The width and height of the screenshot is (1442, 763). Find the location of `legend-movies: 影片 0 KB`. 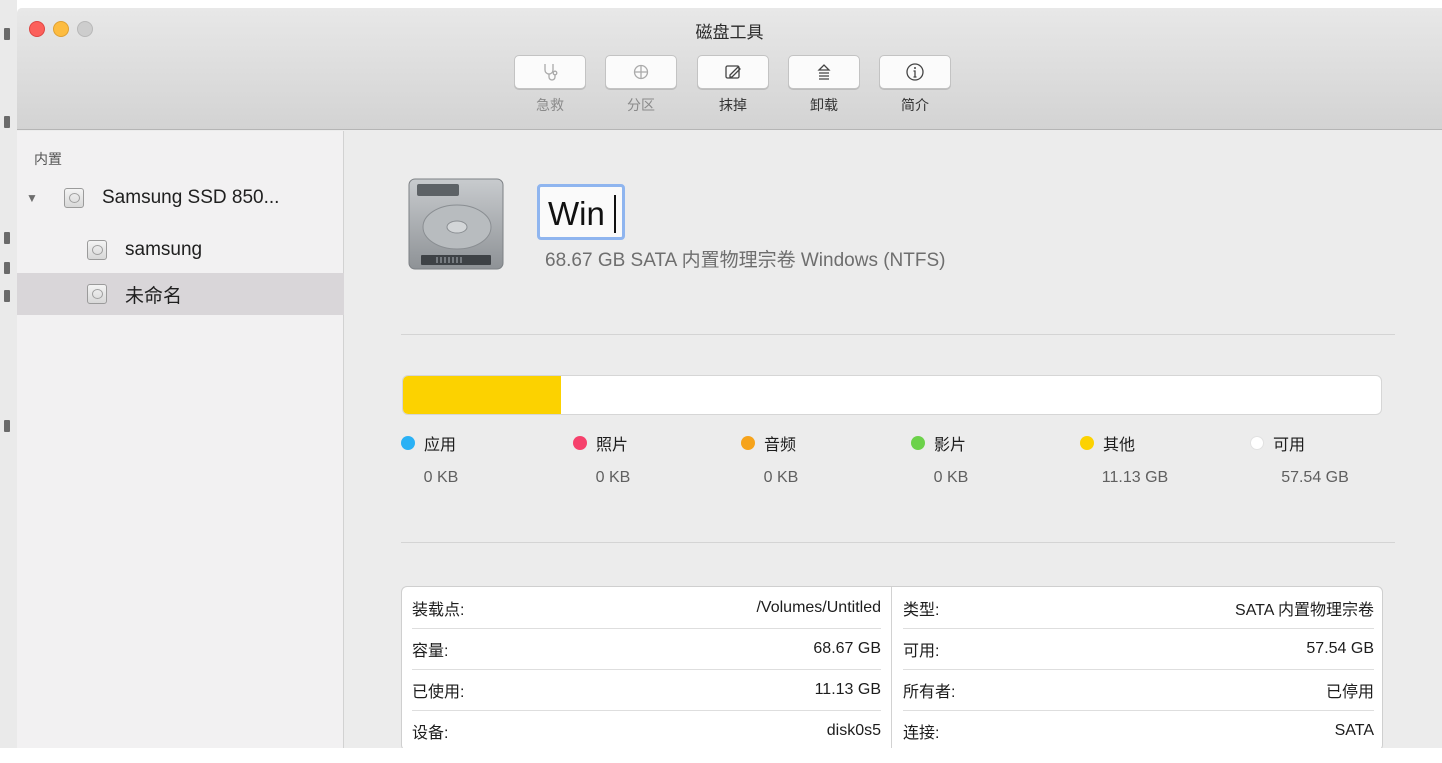

legend-movies: 影片 0 KB is located at coordinates (991, 459).